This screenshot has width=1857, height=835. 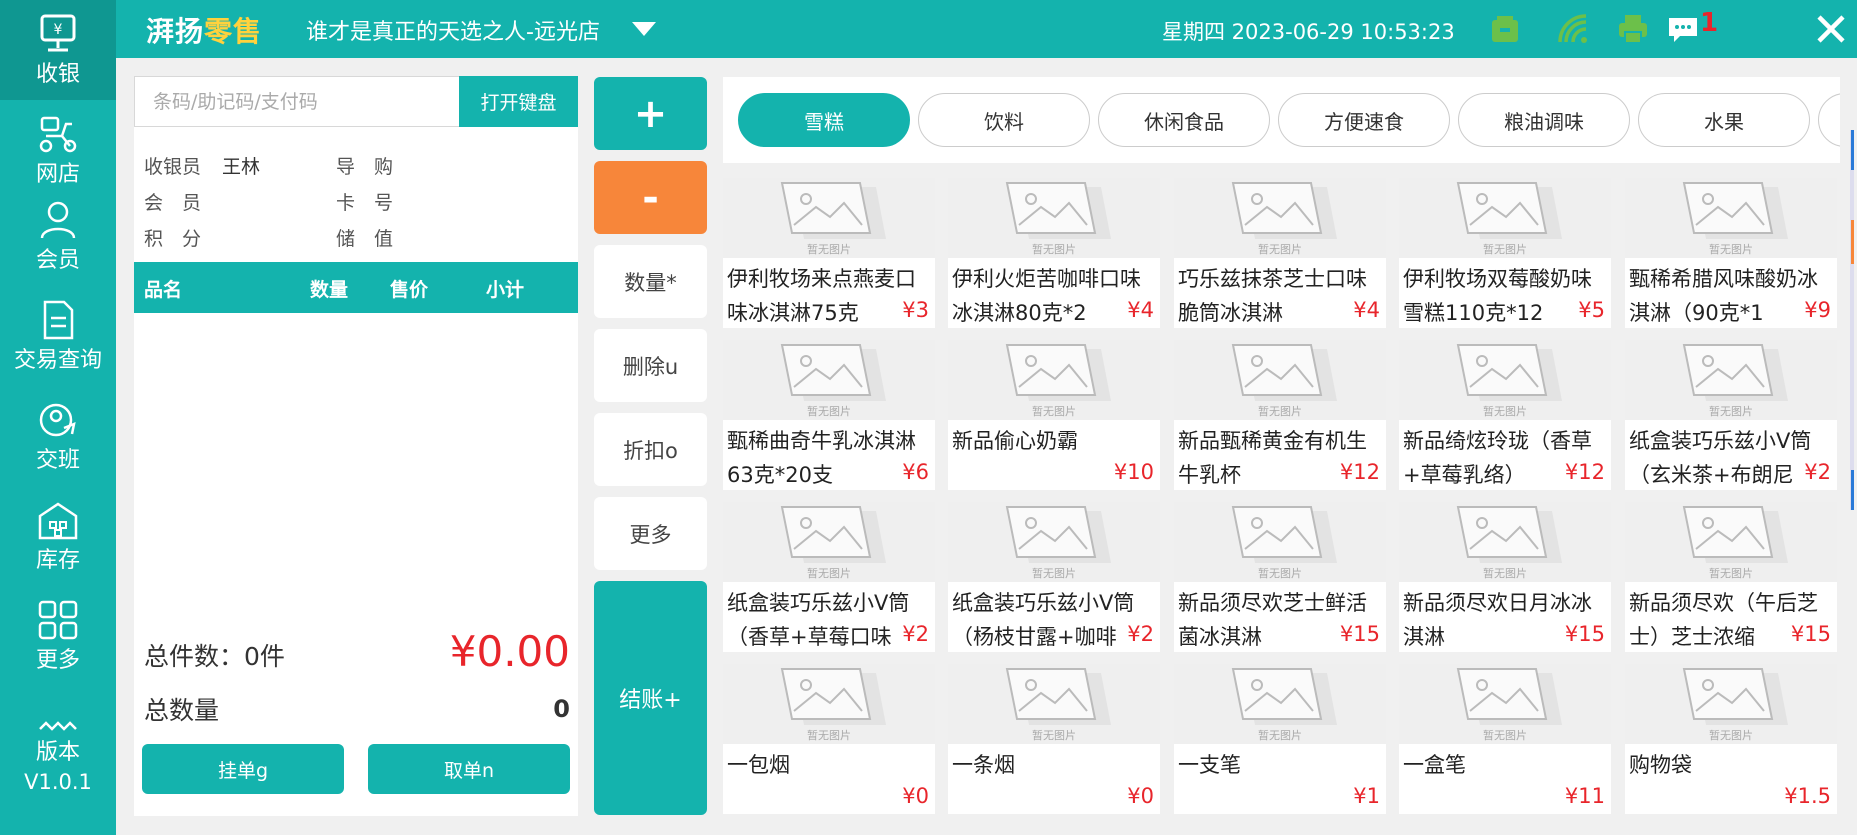 I want to click on increase-button: +, so click(x=650, y=113).